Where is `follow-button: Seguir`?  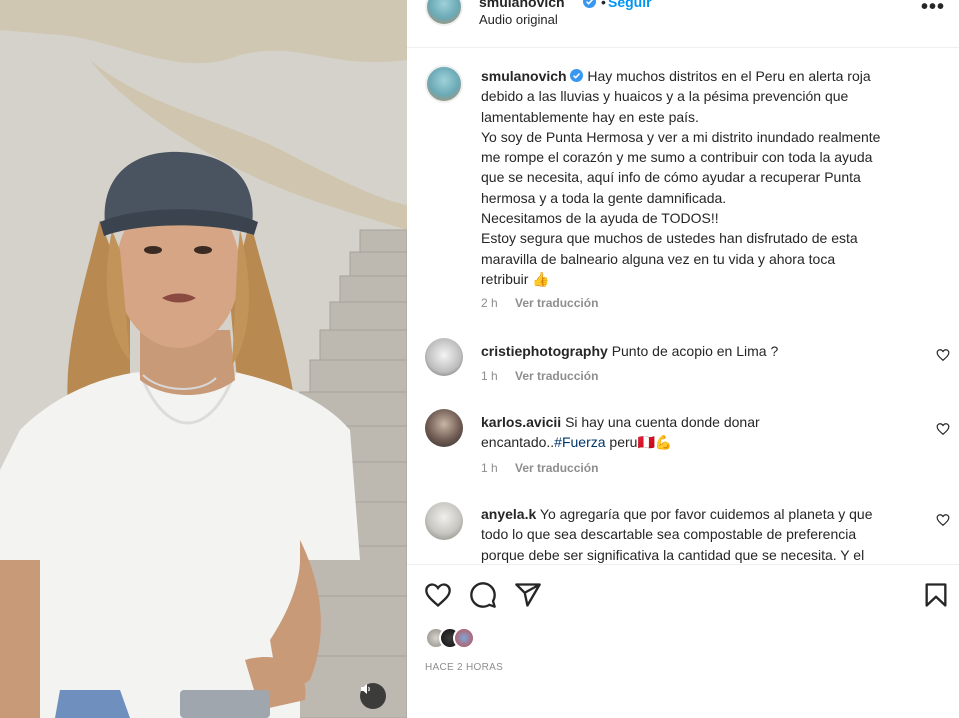 follow-button: Seguir is located at coordinates (630, 5).